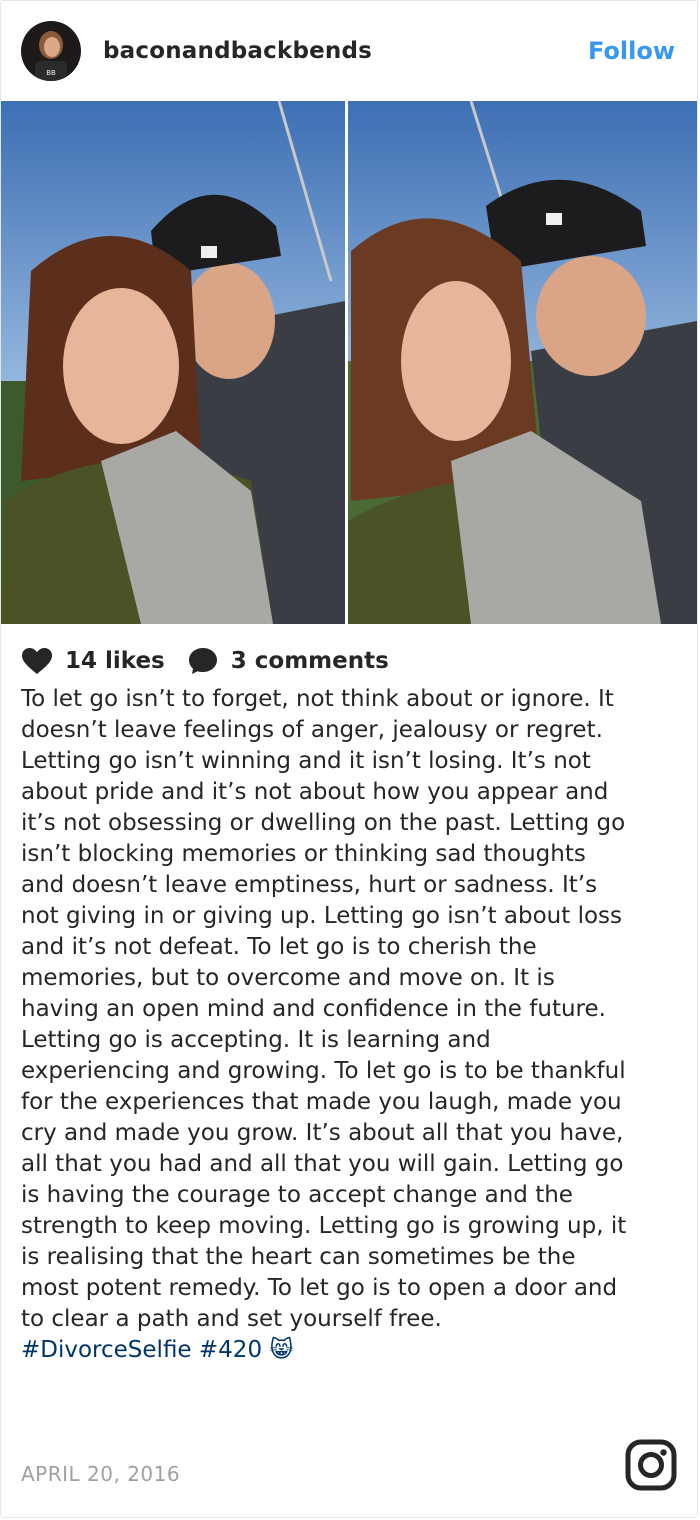 This screenshot has width=700, height=1520. What do you see at coordinates (631, 51) in the screenshot?
I see `follow-button: Follow` at bounding box center [631, 51].